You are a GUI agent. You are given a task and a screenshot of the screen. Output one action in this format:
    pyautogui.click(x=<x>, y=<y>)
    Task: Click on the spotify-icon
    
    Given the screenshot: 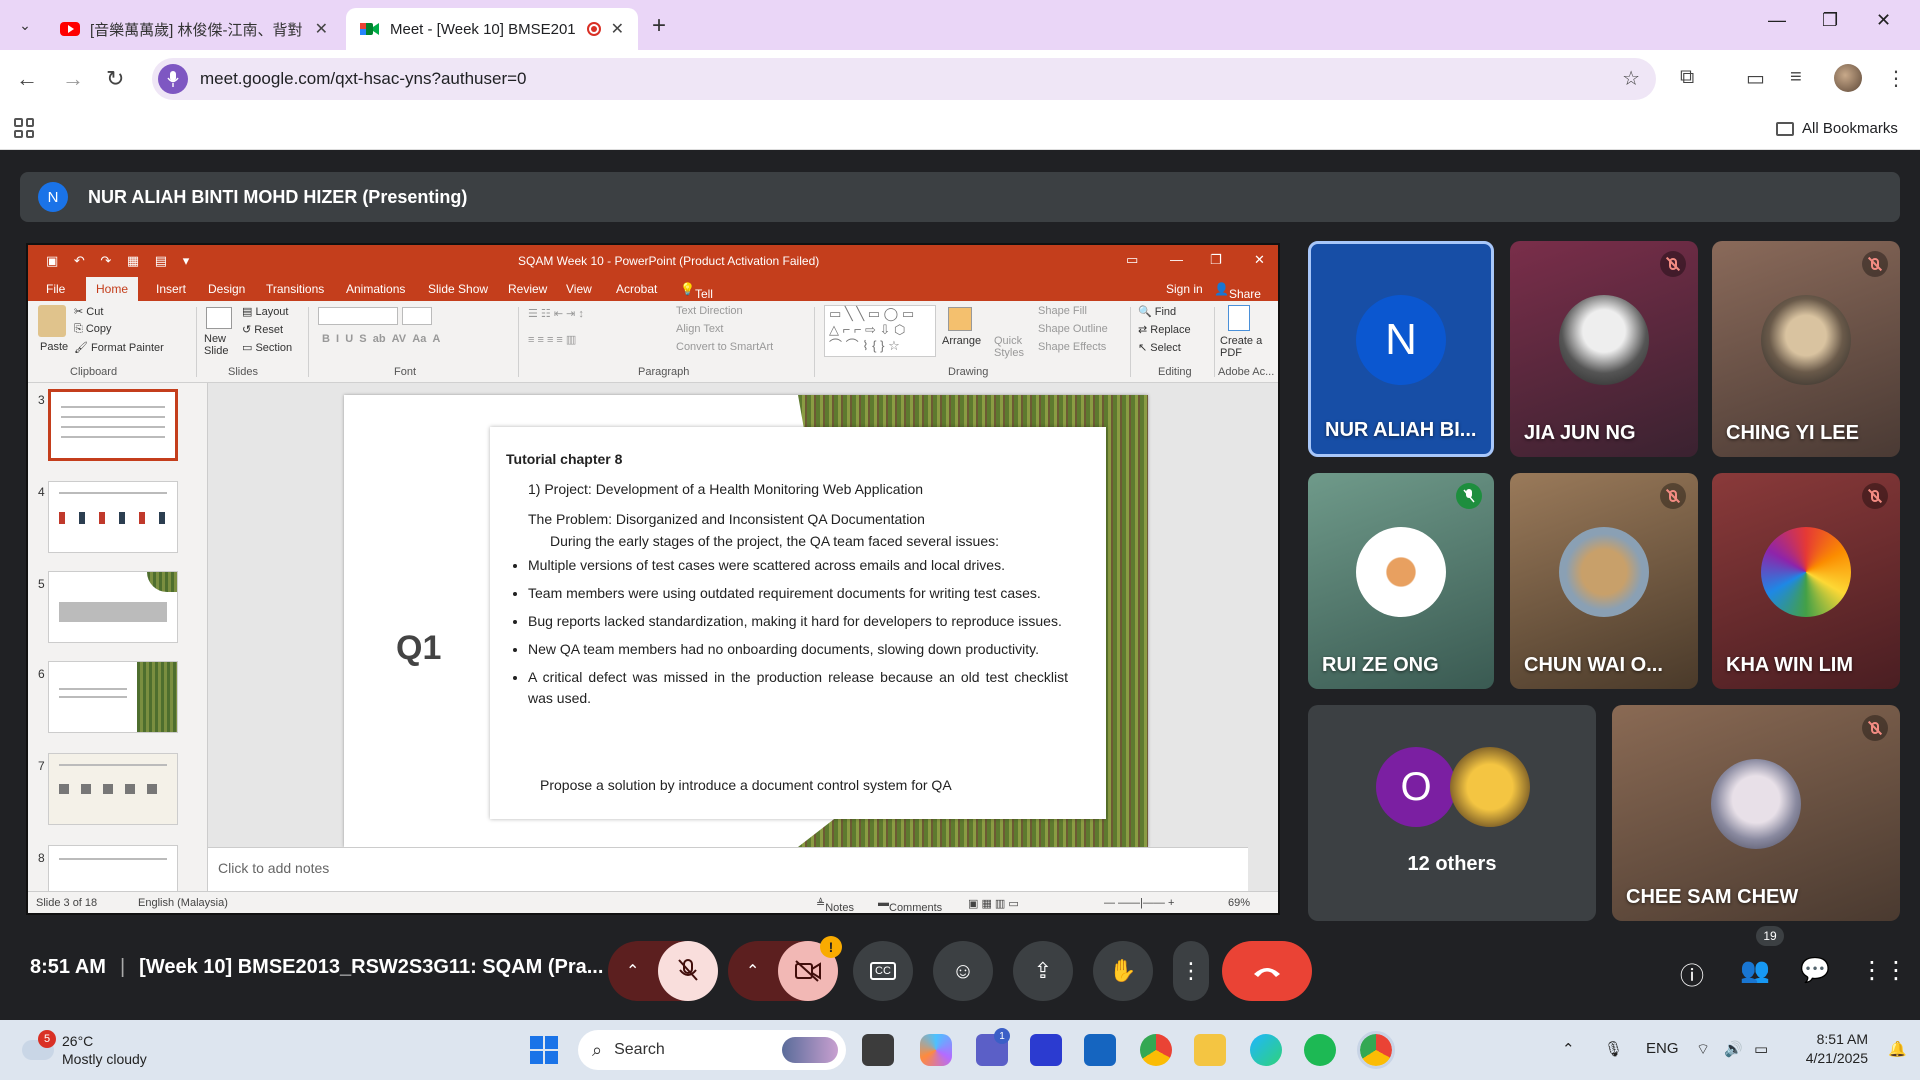 What is the action you would take?
    pyautogui.click(x=1320, y=1050)
    